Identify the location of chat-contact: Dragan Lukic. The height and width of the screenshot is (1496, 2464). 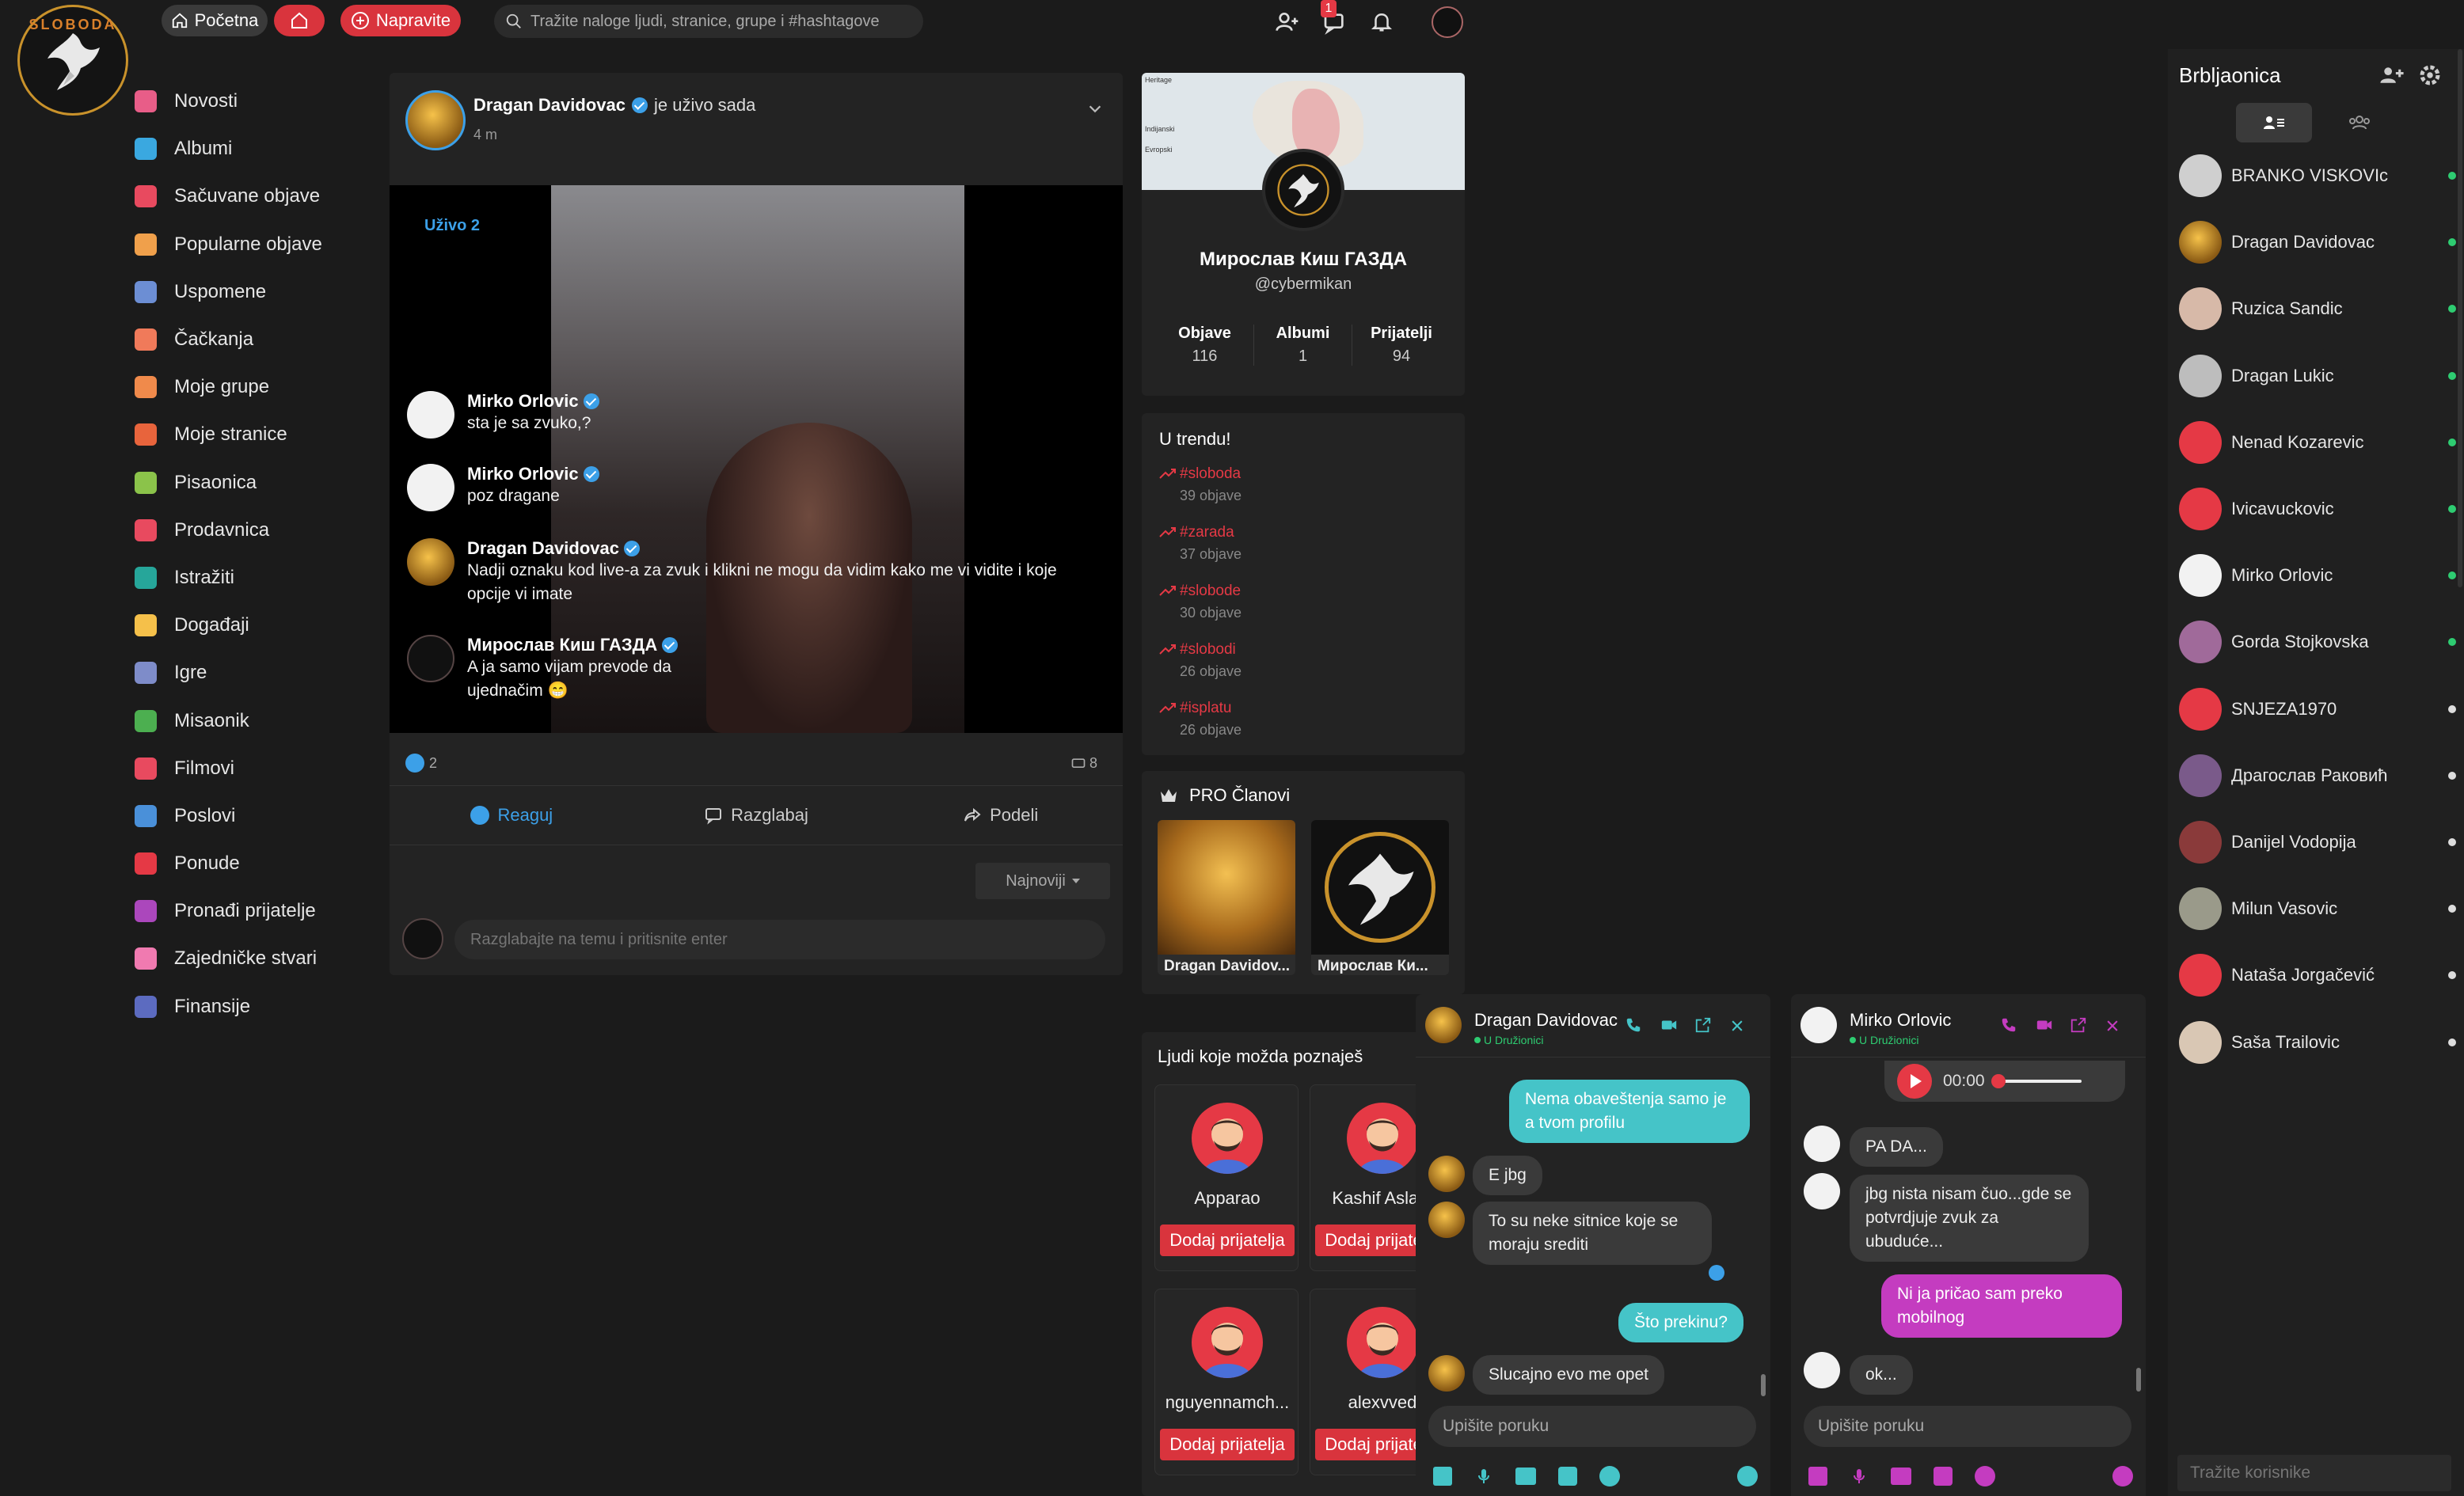
(2317, 376).